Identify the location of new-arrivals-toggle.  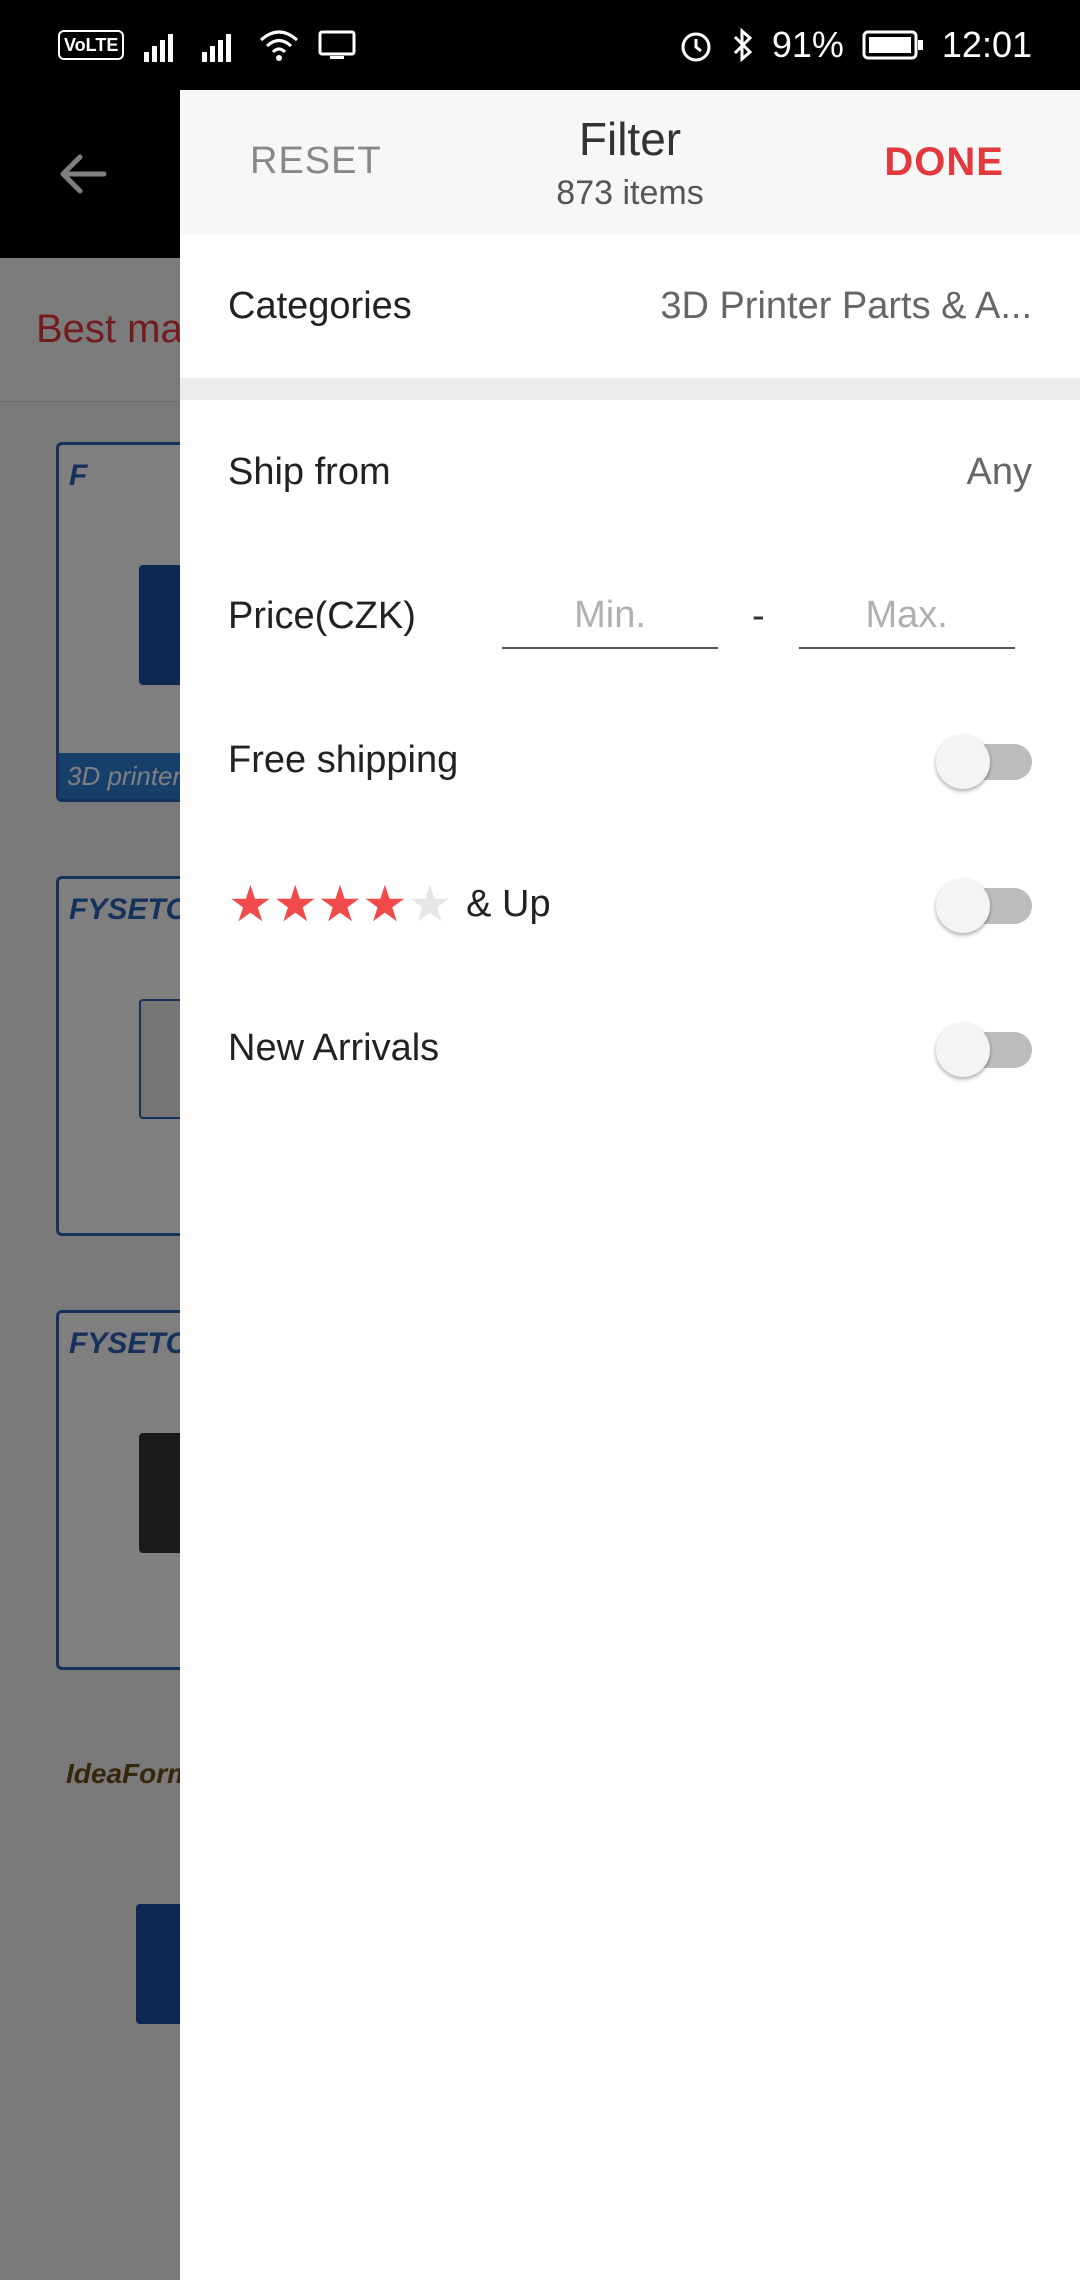
(984, 1050).